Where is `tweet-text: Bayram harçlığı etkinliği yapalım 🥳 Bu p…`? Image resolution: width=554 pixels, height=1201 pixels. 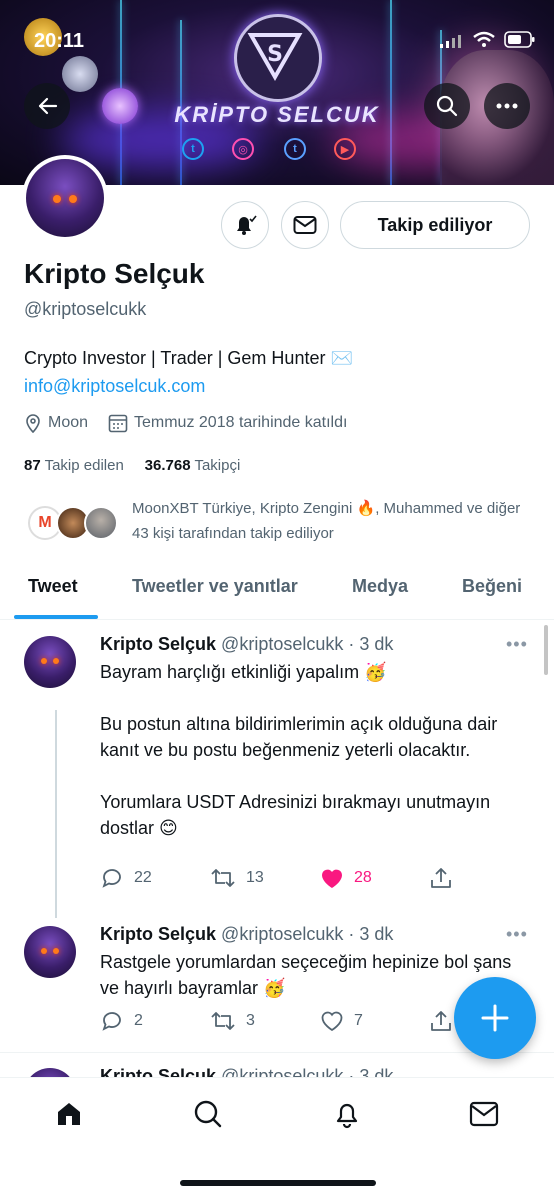
tweet-text: Bayram harçlığı etkinliği yapalım 🥳 Bu p… is located at coordinates (299, 750).